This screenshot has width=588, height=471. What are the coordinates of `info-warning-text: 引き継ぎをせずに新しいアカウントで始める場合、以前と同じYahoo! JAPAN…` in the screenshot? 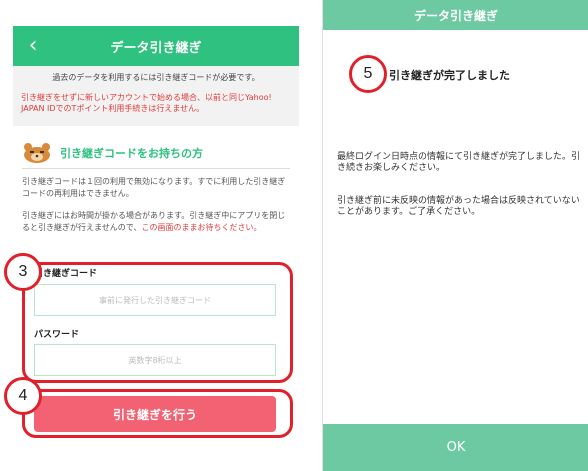 It's located at (146, 103).